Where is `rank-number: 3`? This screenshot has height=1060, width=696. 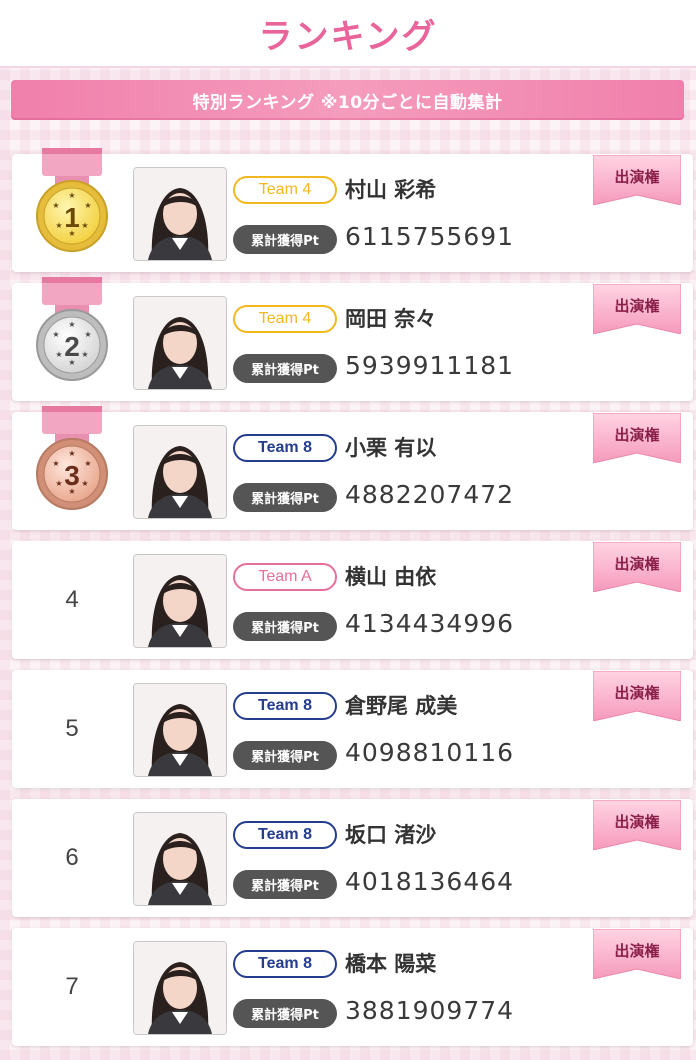 rank-number: 3 is located at coordinates (72, 475).